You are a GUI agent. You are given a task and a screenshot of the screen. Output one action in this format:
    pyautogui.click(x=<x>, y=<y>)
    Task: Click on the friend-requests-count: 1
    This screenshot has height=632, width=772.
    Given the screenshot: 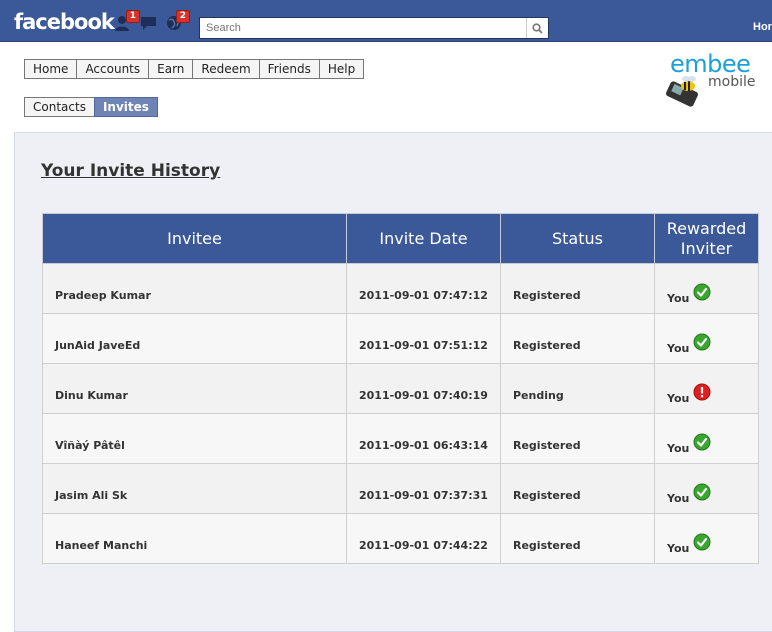 What is the action you would take?
    pyautogui.click(x=132, y=16)
    